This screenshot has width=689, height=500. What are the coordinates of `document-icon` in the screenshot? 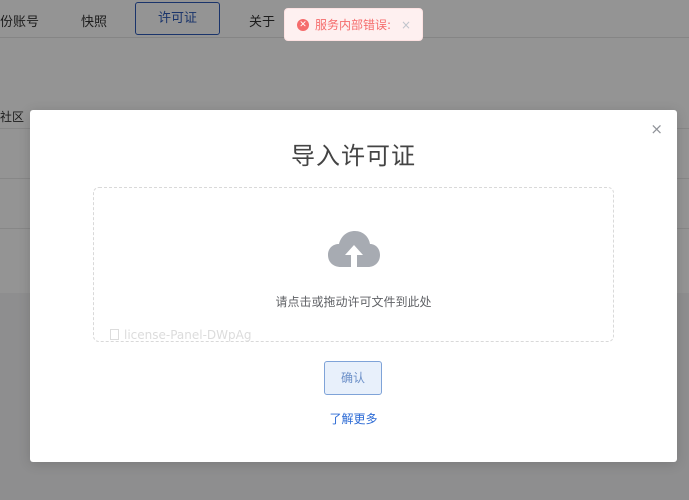 It's located at (114, 334).